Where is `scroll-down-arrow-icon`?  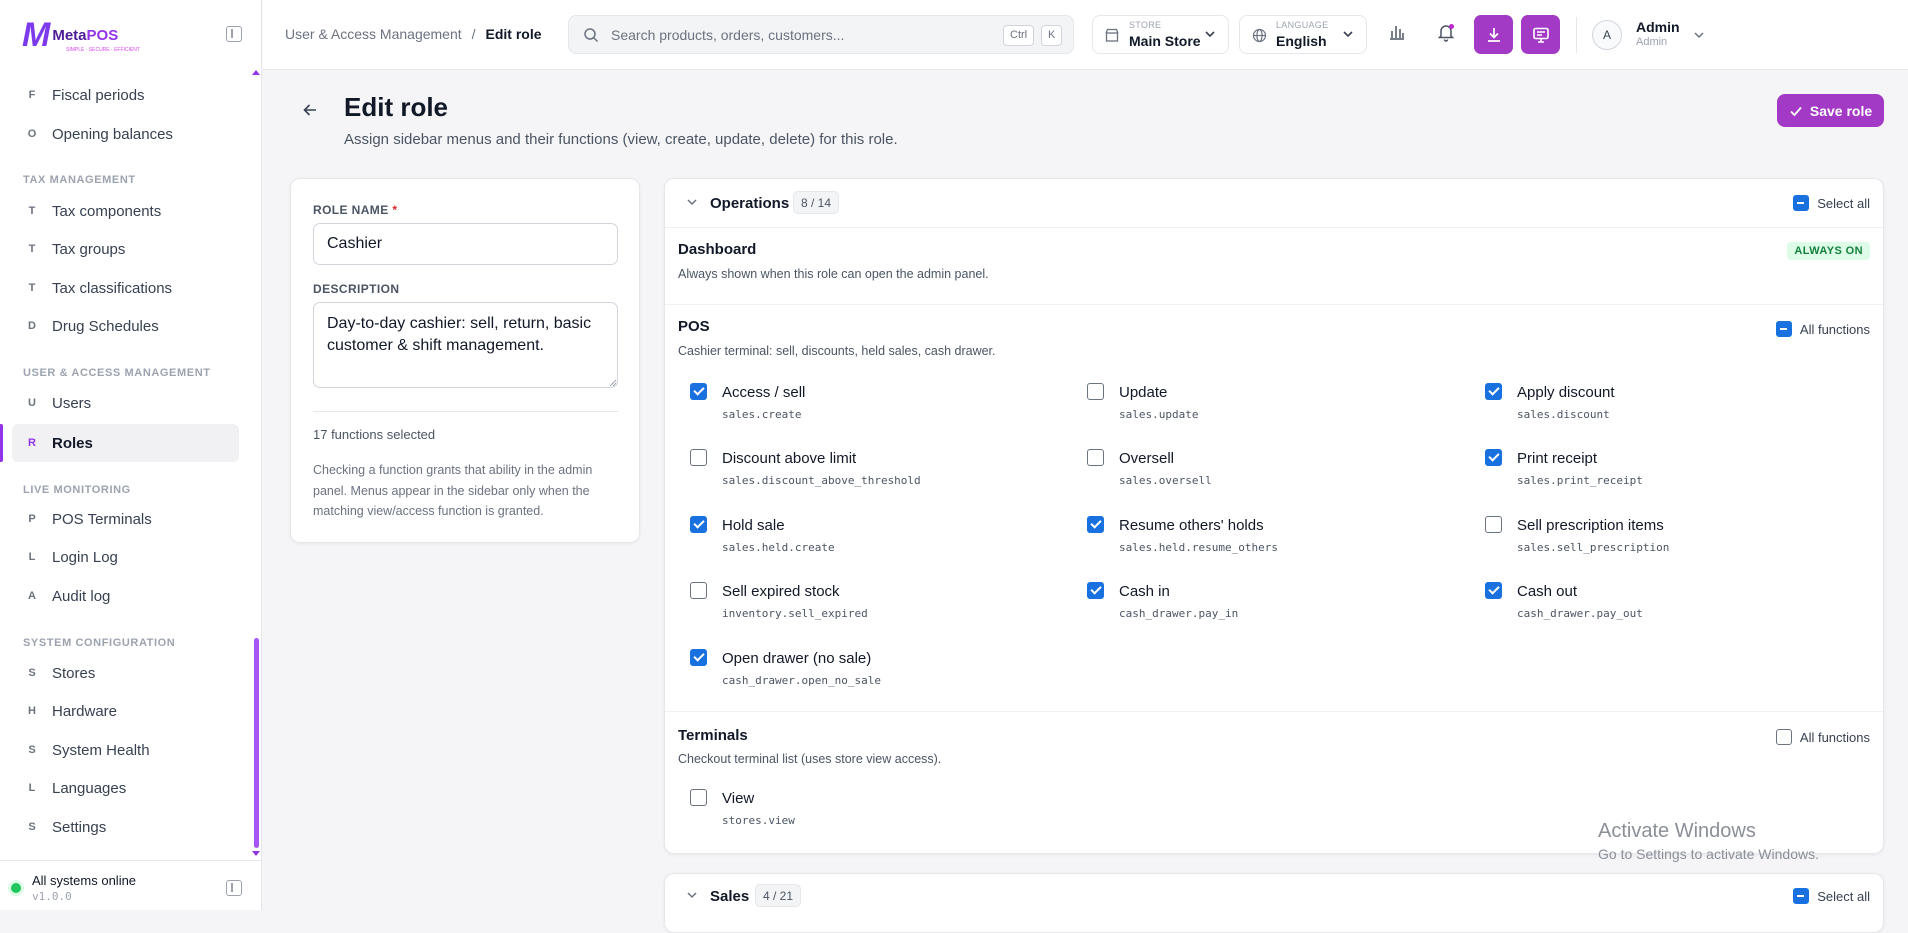 scroll-down-arrow-icon is located at coordinates (256, 853).